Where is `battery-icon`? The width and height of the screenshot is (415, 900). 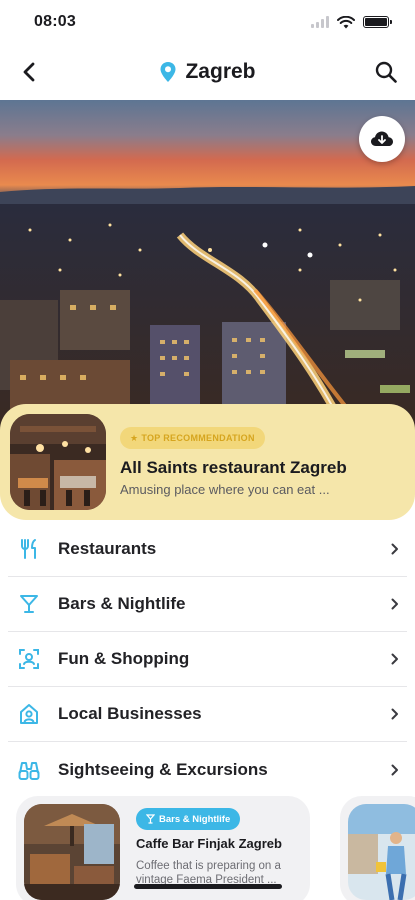 battery-icon is located at coordinates (377, 22).